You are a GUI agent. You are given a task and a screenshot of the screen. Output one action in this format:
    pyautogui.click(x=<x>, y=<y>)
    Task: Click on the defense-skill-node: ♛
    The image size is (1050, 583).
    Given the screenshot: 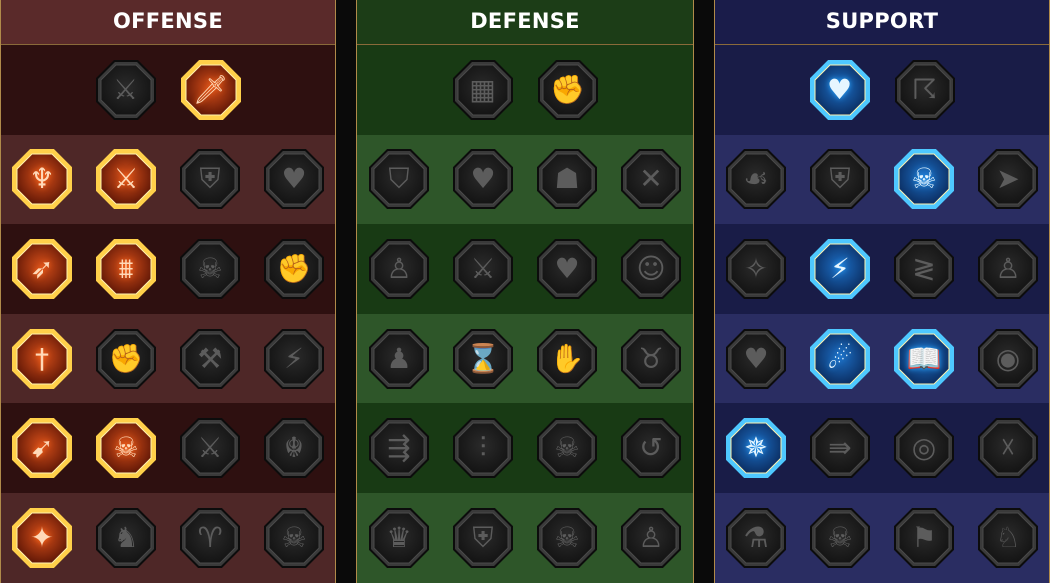 What is the action you would take?
    pyautogui.click(x=399, y=538)
    